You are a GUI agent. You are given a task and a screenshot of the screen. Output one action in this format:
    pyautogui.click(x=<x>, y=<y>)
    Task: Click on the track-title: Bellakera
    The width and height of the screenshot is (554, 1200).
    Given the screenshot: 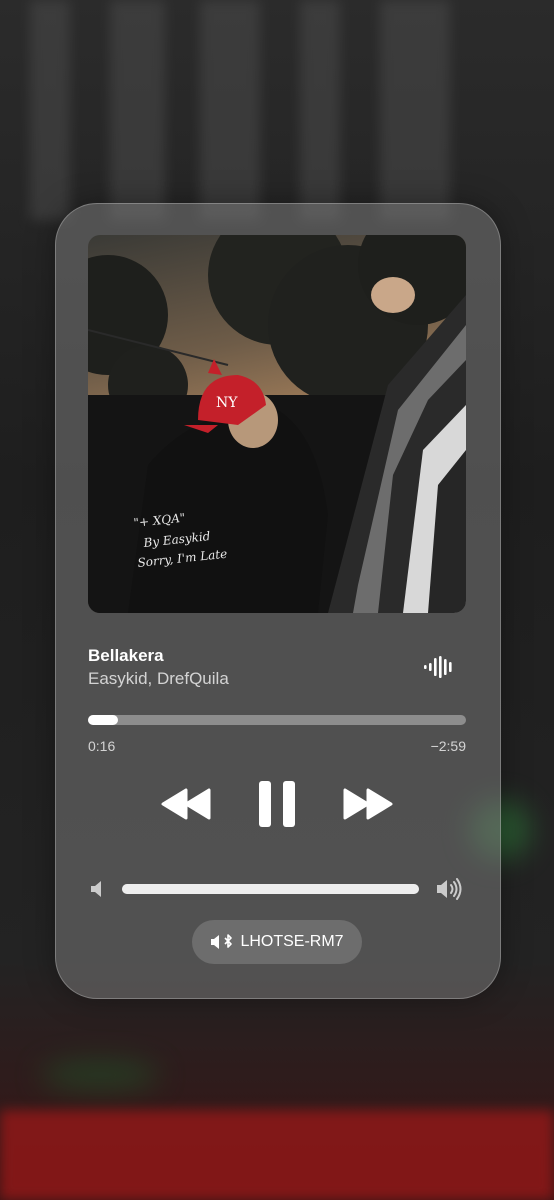 What is the action you would take?
    pyautogui.click(x=126, y=655)
    